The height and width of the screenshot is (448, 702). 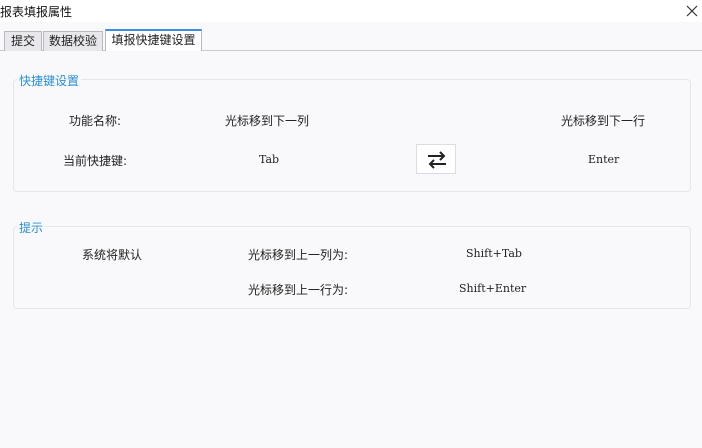 I want to click on swap-arrows-icon, so click(x=437, y=160).